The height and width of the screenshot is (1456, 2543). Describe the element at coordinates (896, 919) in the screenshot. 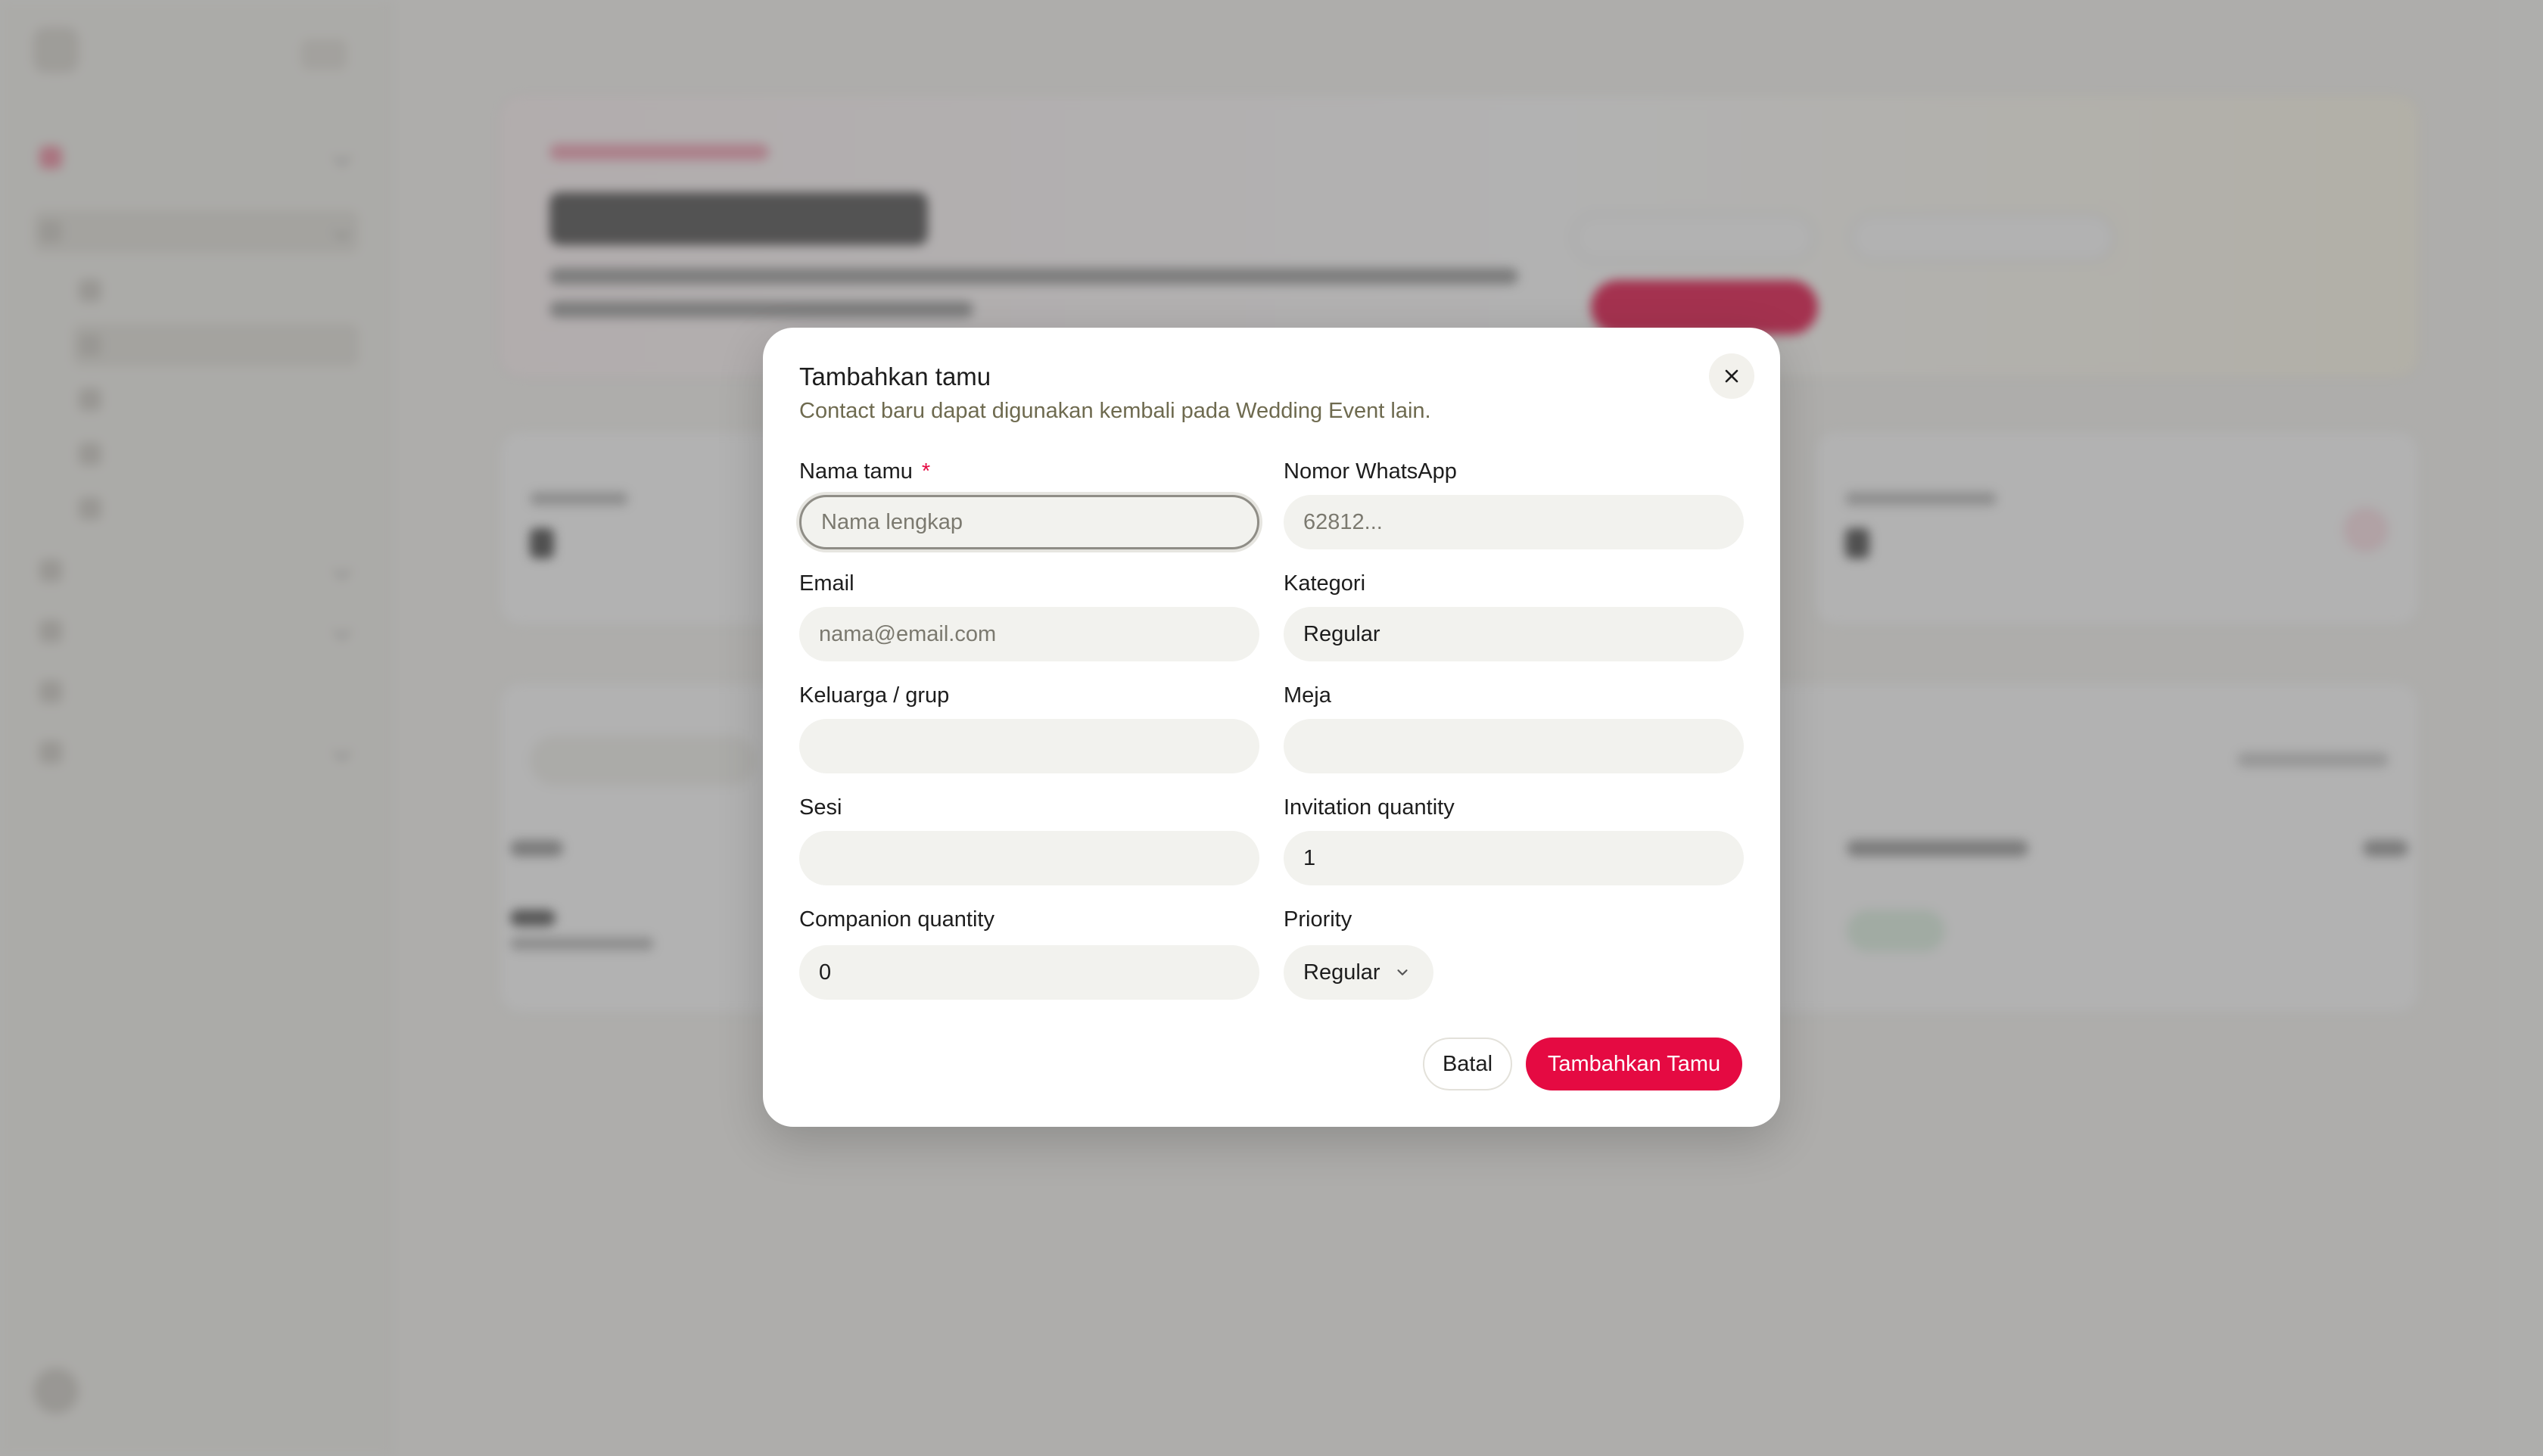

I see `companion-quantity-label: Companion quantity` at that location.